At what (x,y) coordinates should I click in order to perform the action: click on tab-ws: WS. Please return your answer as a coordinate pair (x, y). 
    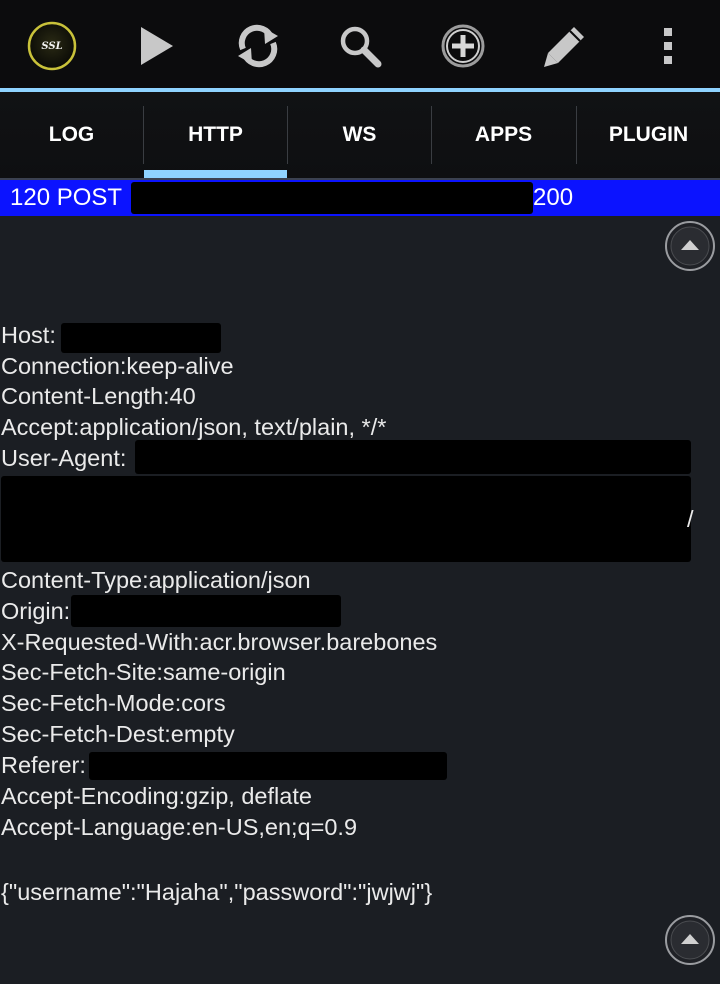
    Looking at the image, I should click on (359, 135).